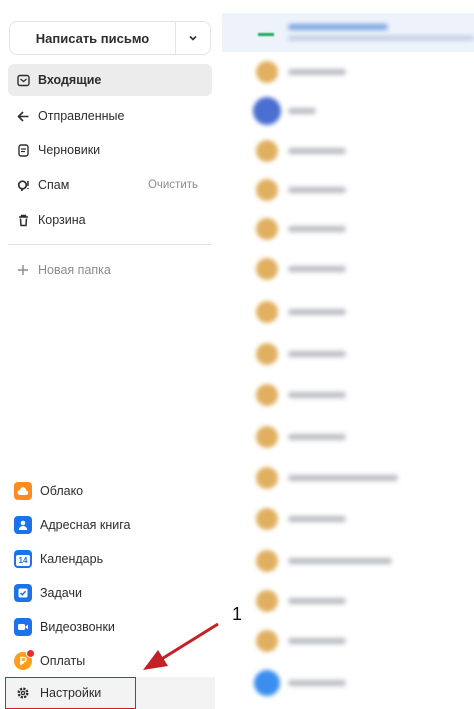 Image resolution: width=474 pixels, height=709 pixels. What do you see at coordinates (181, 646) in the screenshot?
I see `annotation-arrow` at bounding box center [181, 646].